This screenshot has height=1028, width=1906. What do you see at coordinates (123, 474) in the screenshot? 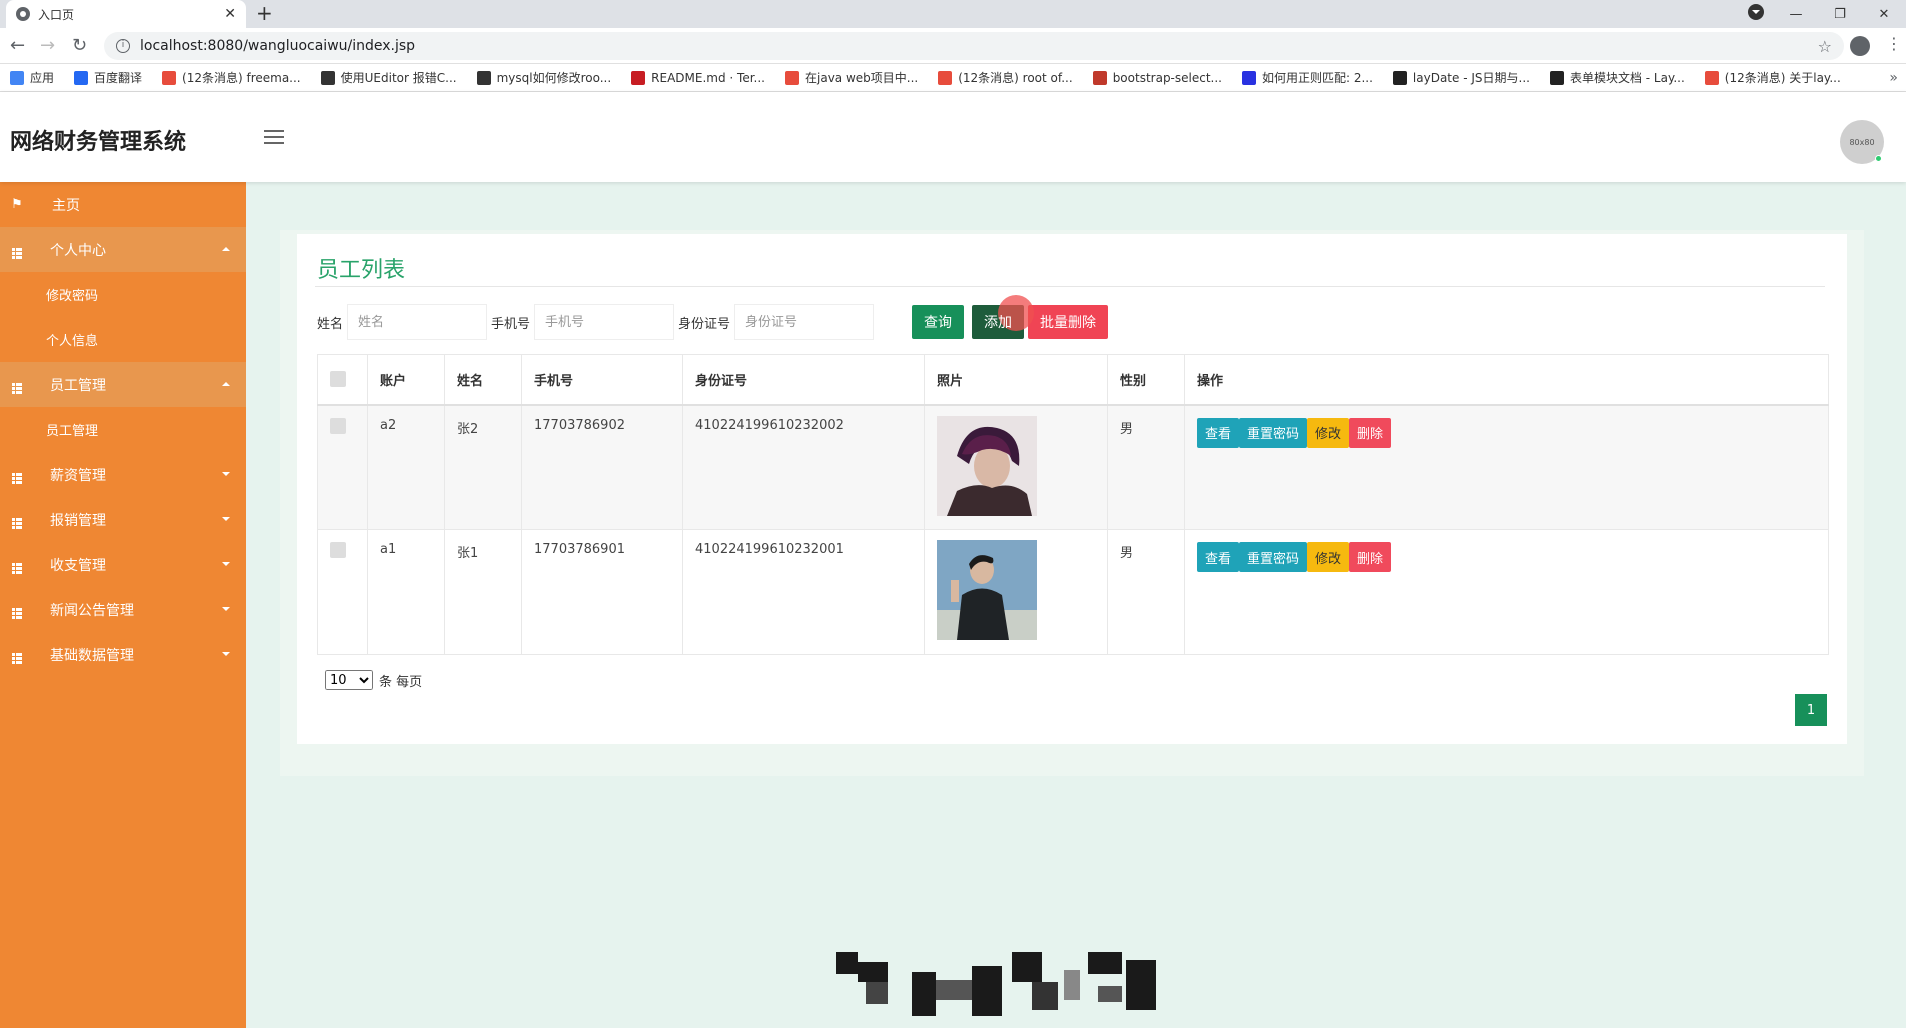
I see `sidebar-item: 薪资管理` at bounding box center [123, 474].